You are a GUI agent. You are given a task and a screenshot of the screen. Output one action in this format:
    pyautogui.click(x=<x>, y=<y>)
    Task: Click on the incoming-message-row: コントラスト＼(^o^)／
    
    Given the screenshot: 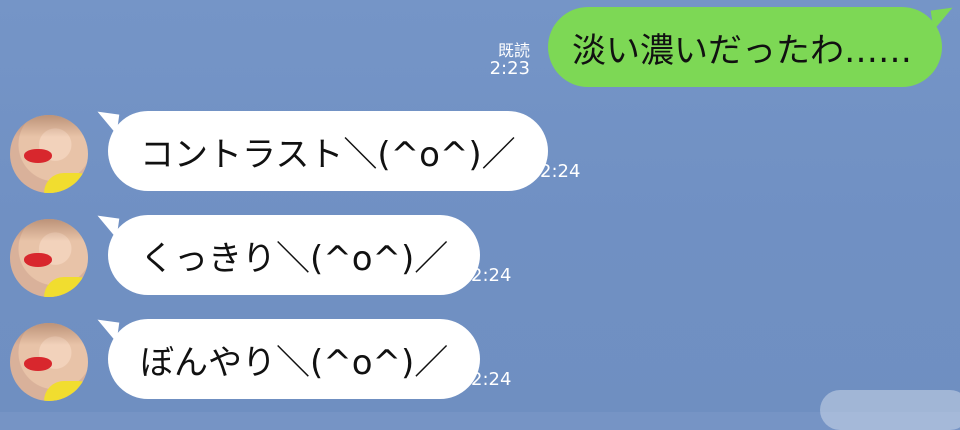 What is the action you would take?
    pyautogui.click(x=279, y=152)
    